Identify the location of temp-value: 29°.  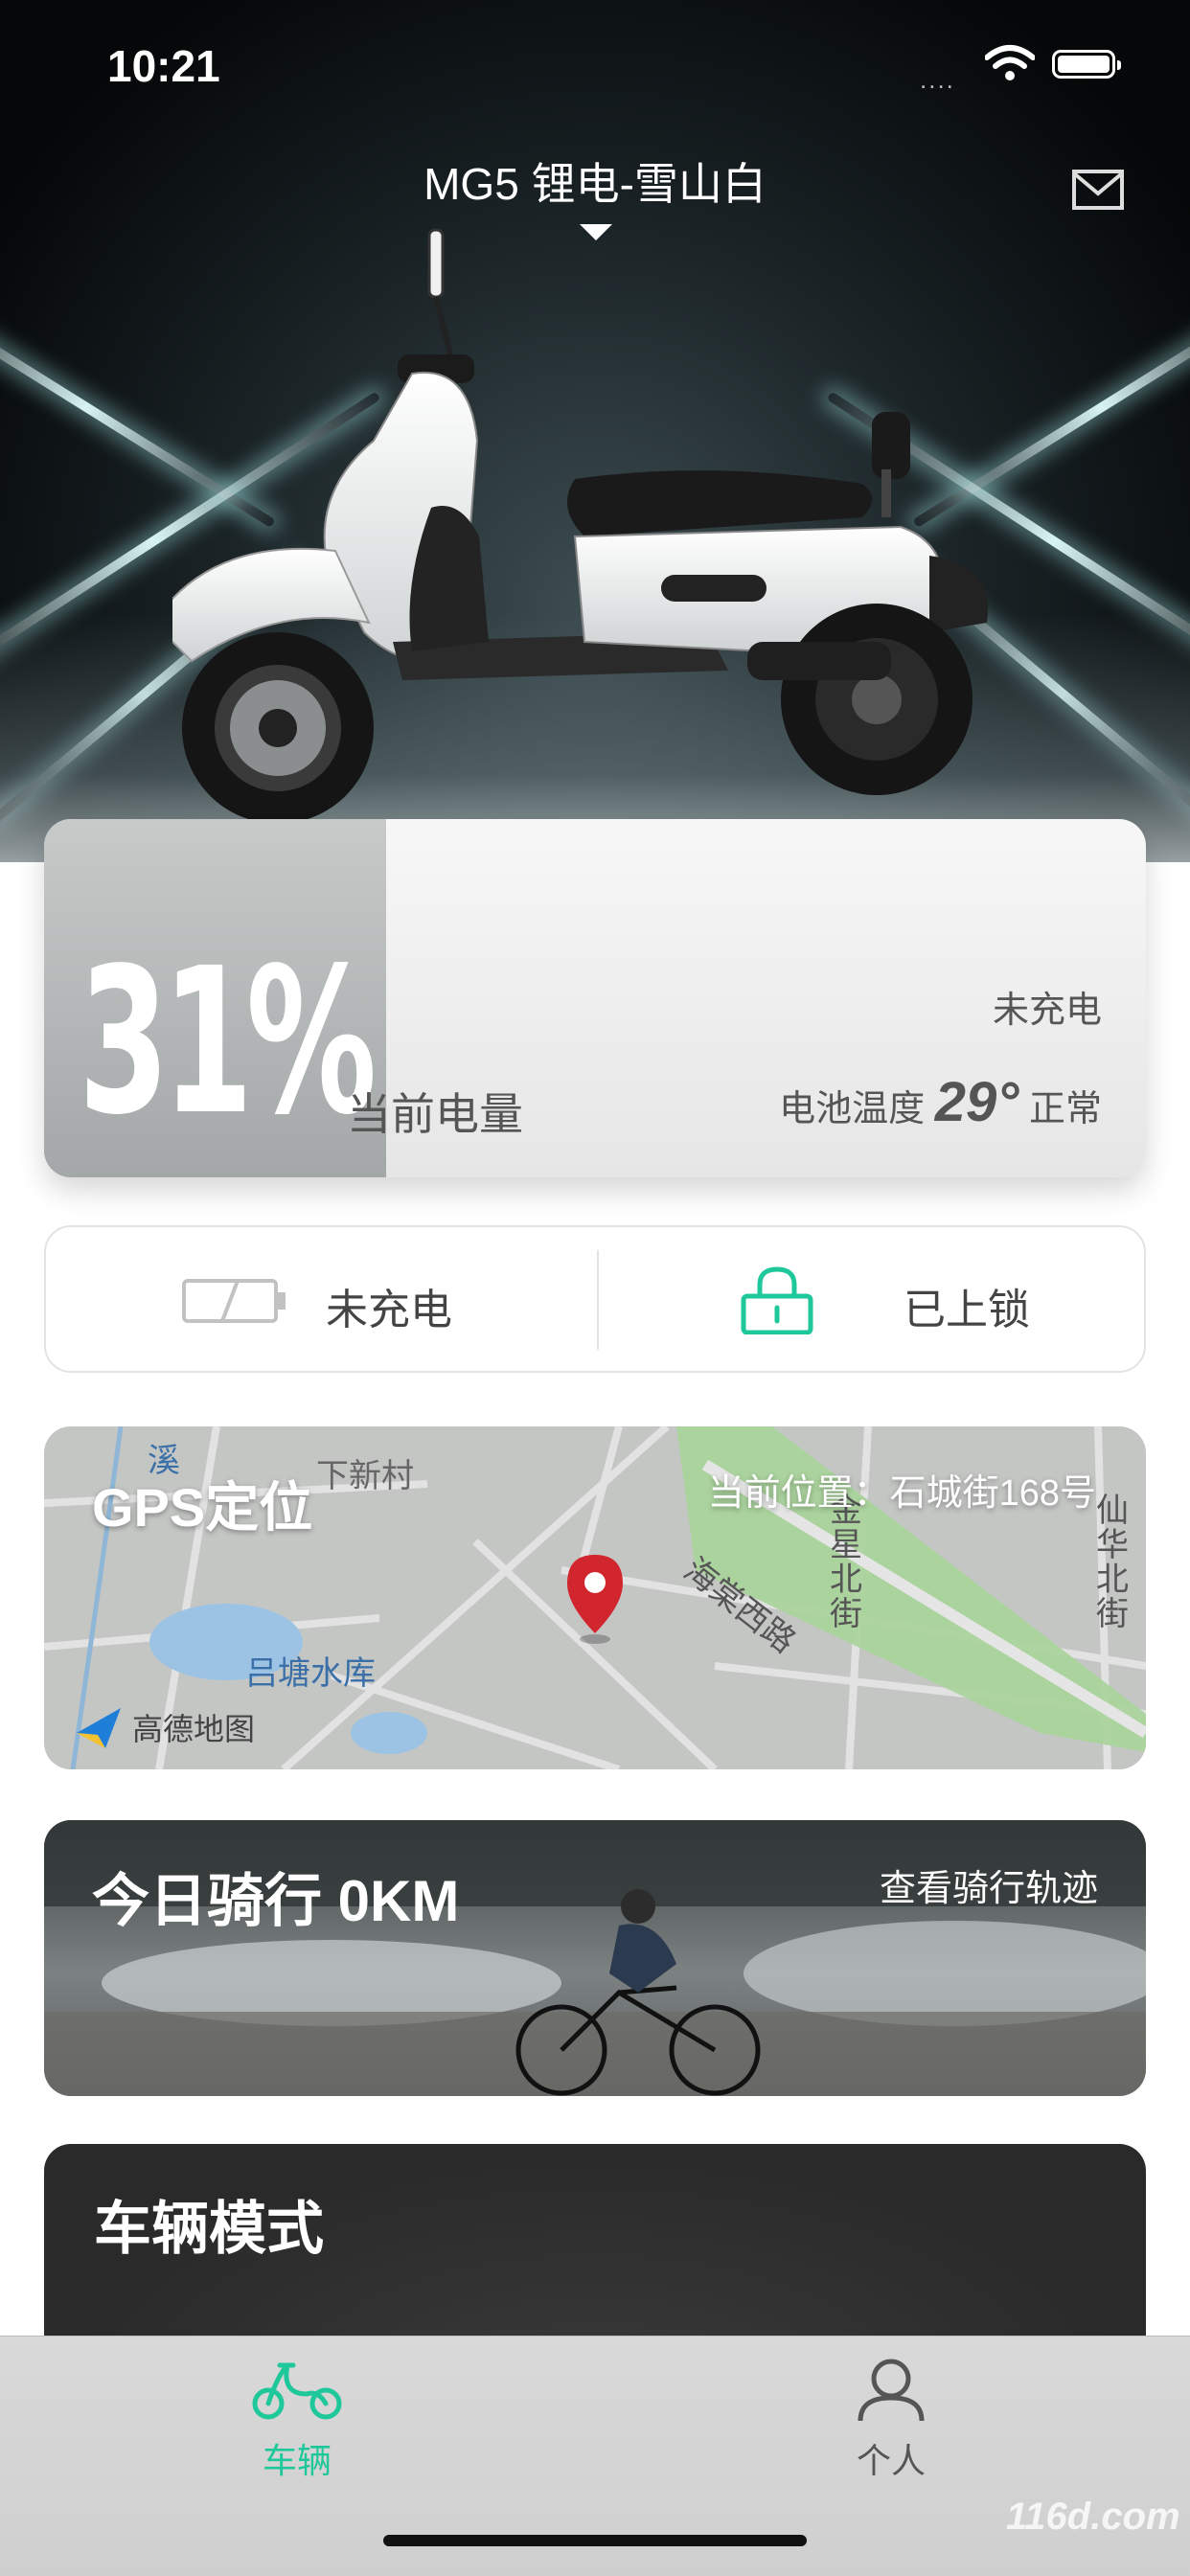
(977, 1102).